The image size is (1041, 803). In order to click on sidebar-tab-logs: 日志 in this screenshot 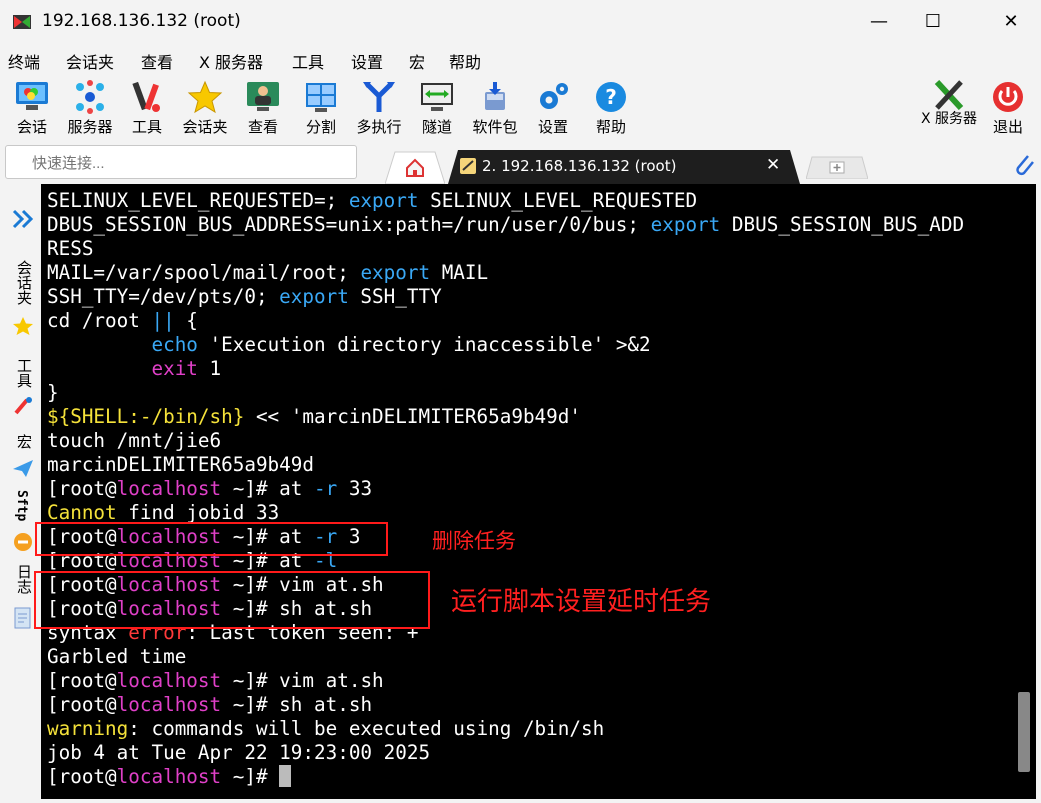, I will do `click(24, 579)`.